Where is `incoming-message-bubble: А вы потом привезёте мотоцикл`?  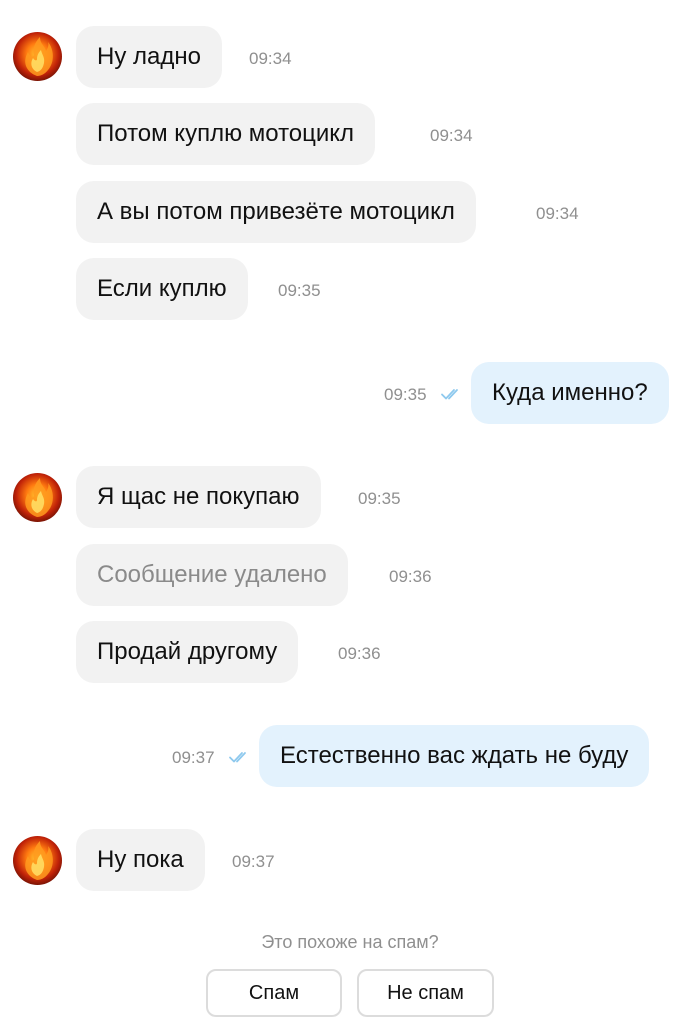
incoming-message-bubble: А вы потом привезёте мотоцикл is located at coordinates (276, 212).